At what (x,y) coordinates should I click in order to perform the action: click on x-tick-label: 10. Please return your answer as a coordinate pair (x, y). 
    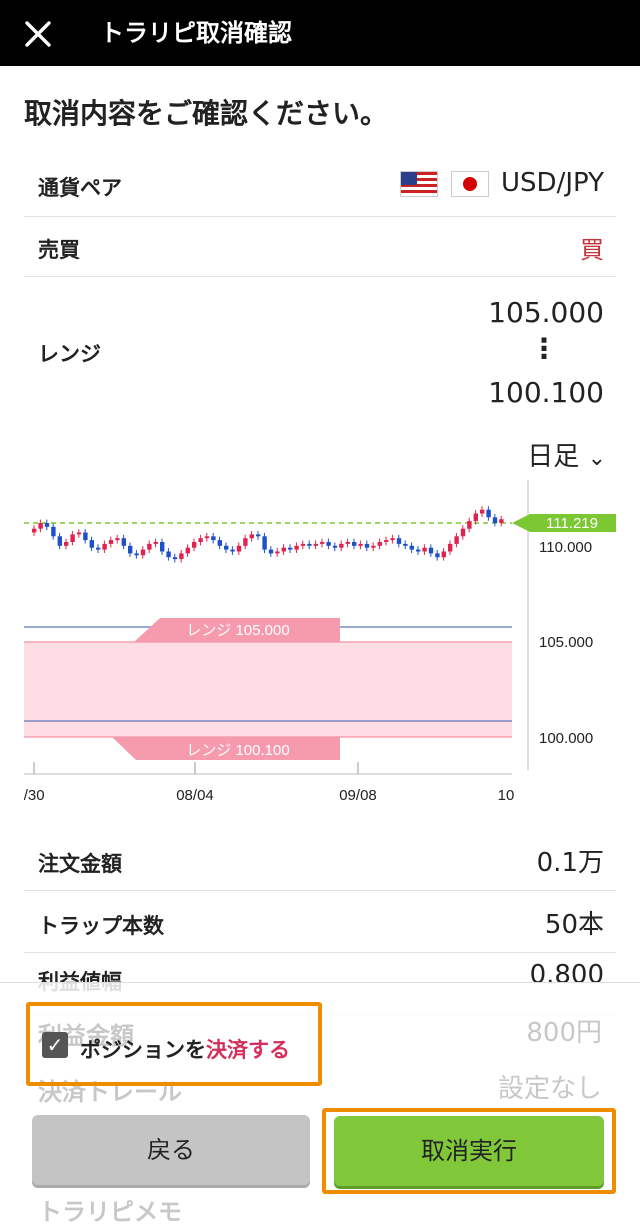
    Looking at the image, I should click on (506, 795).